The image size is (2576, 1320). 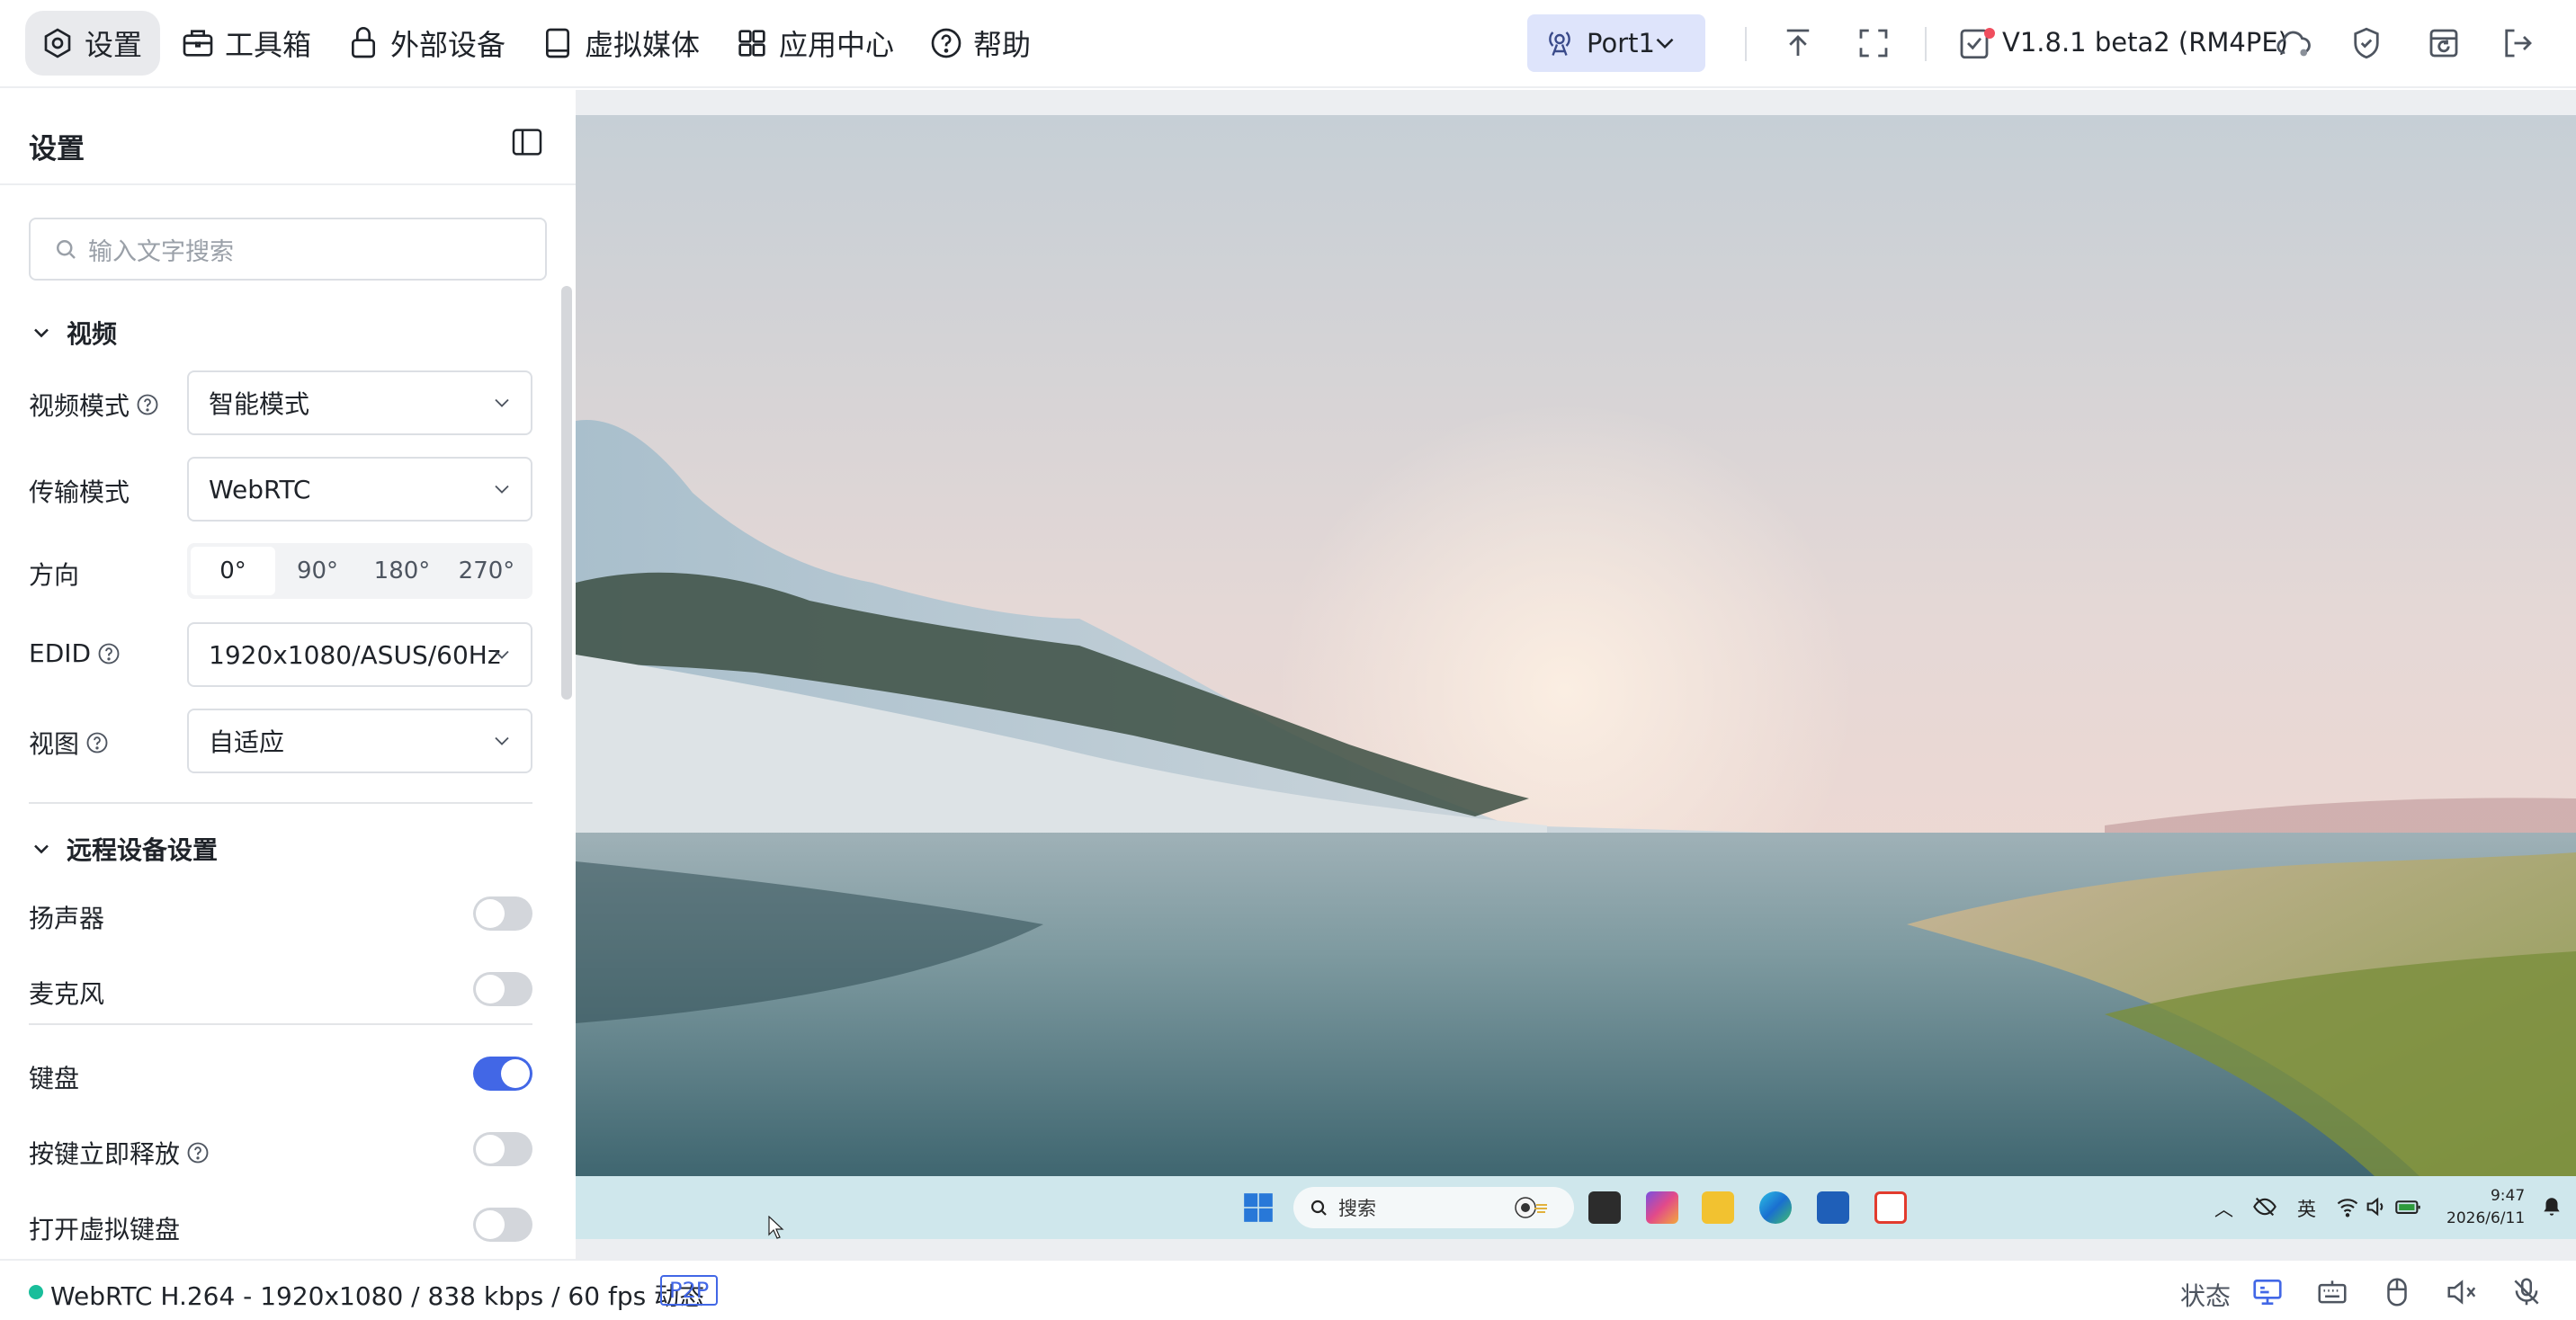 What do you see at coordinates (1002, 45) in the screenshot?
I see `nav-help-label: 帮助` at bounding box center [1002, 45].